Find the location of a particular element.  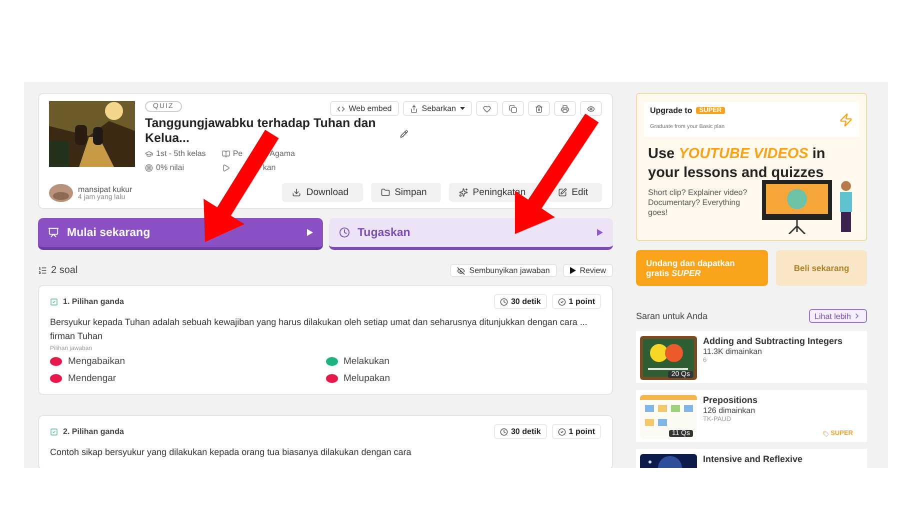

trash-button is located at coordinates (539, 108).